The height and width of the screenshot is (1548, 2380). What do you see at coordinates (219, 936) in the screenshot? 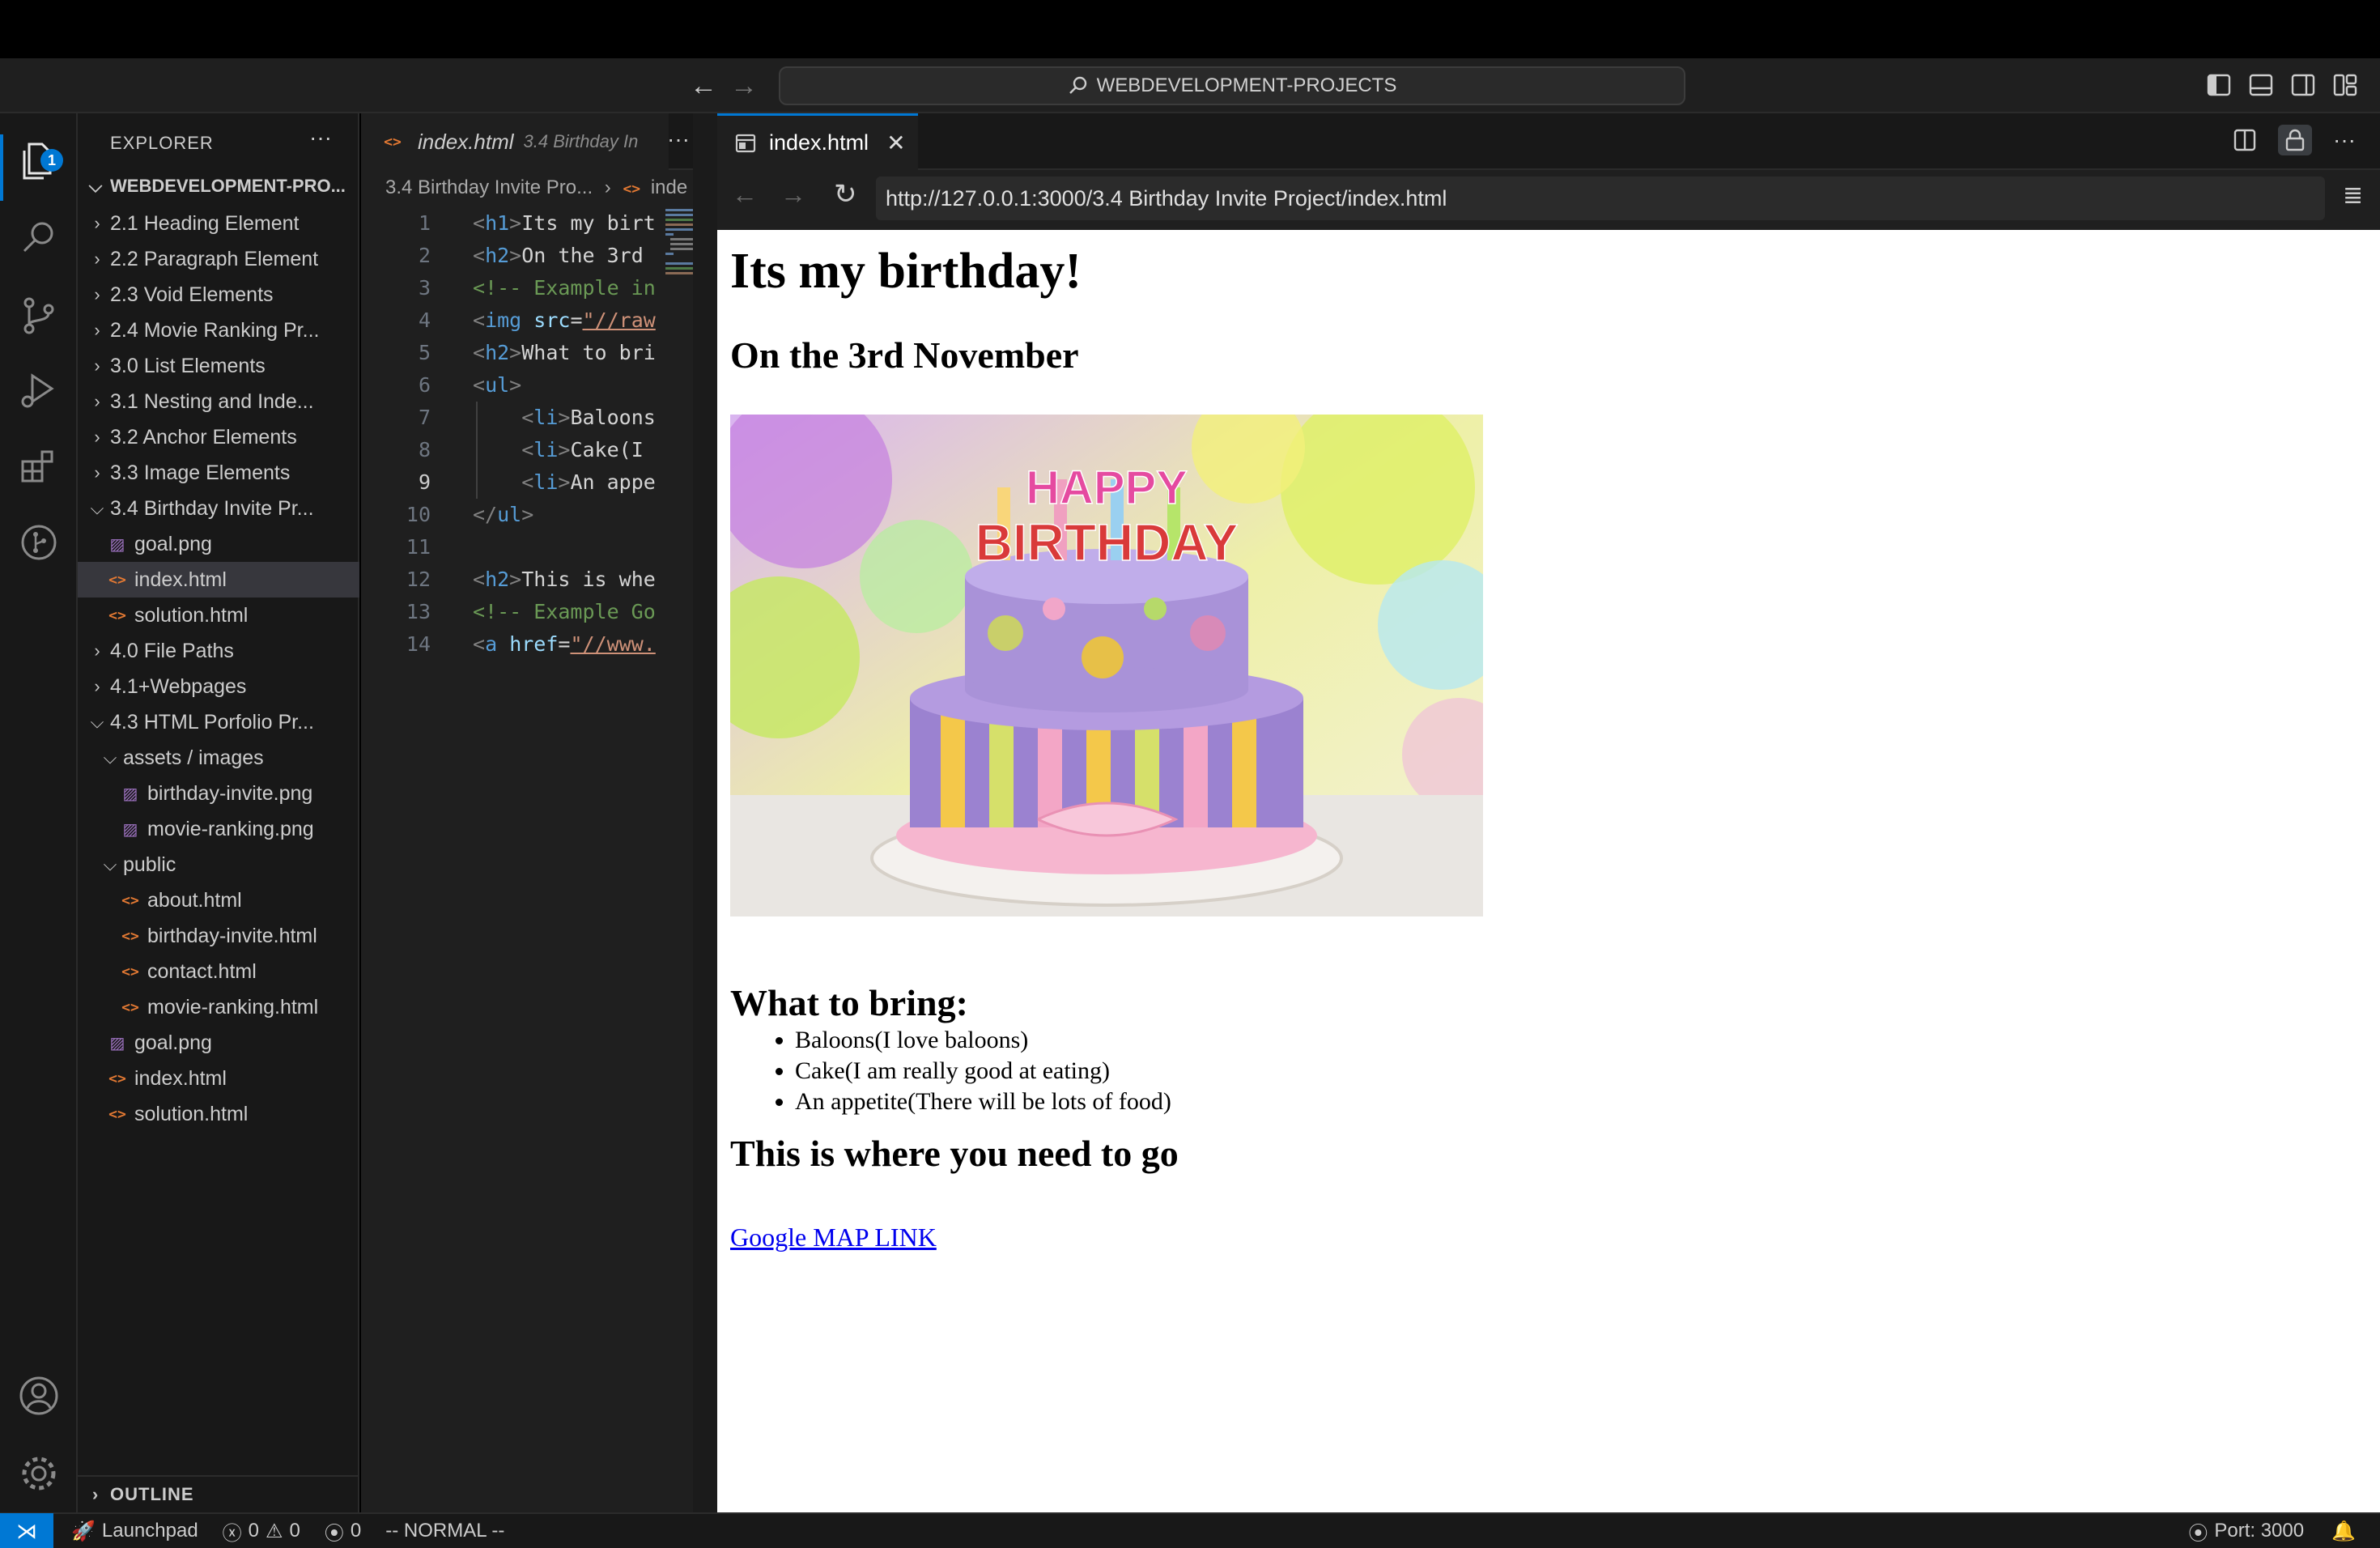
I see `tree-file: <> birthday-invite.html` at bounding box center [219, 936].